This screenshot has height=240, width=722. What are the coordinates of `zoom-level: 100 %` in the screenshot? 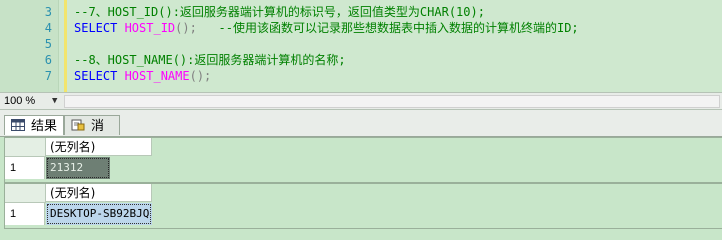 It's located at (19, 101).